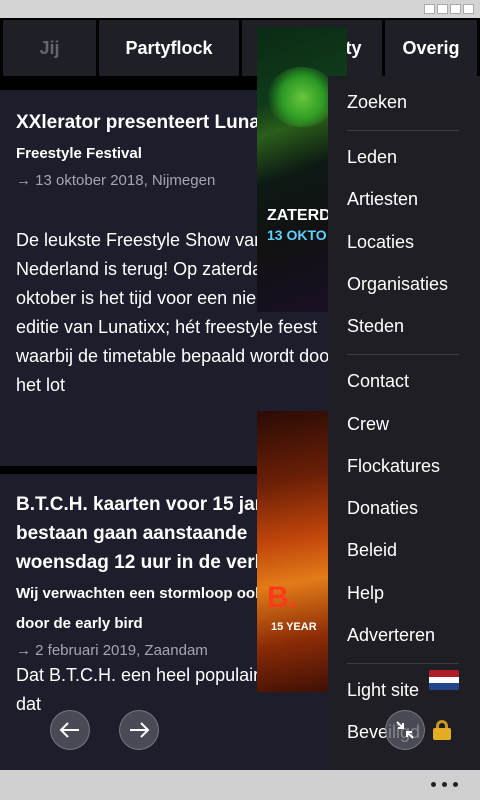 This screenshot has width=480, height=800. Describe the element at coordinates (391, 635) in the screenshot. I see `menu-item-adverteren: Adverteren` at that location.